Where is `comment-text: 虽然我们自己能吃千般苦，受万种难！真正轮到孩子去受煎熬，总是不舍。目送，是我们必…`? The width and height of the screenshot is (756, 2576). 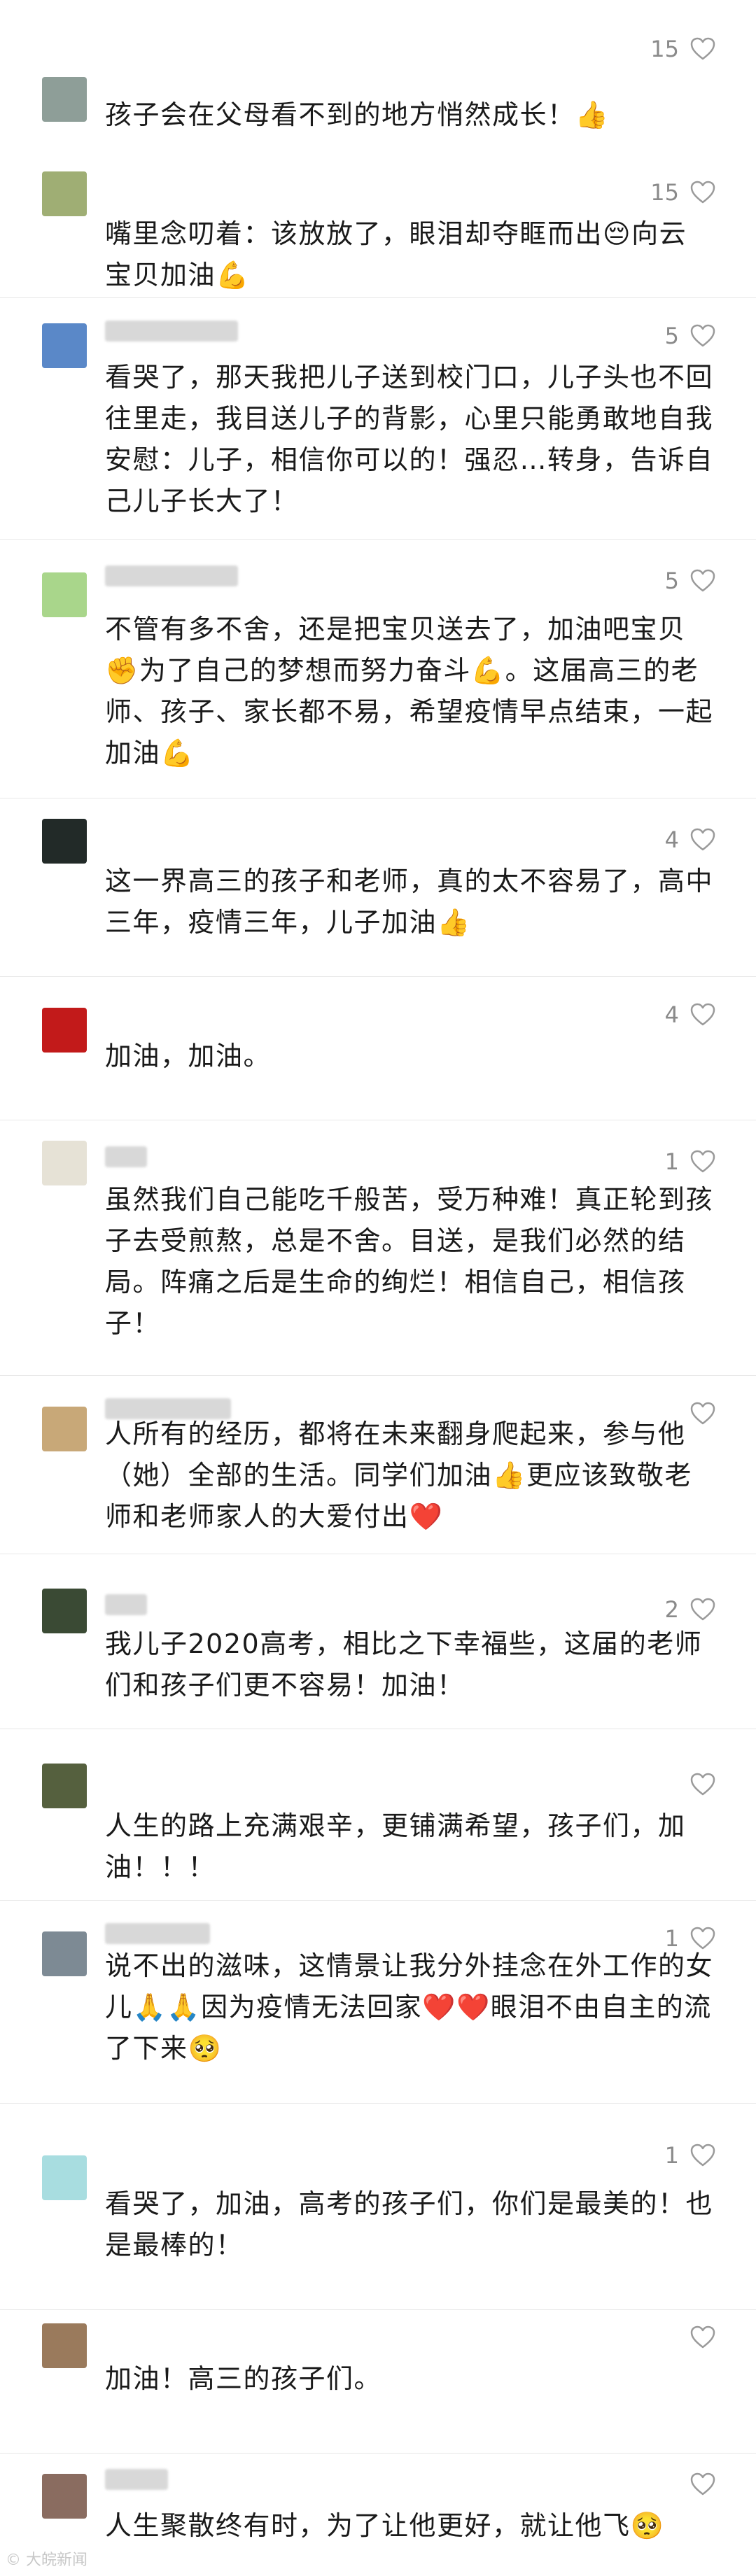 comment-text: 虽然我们自己能吃千般苦，受万种难！真正轮到孩子去受煎熬，总是不舍。目送，是我们必… is located at coordinates (409, 1261).